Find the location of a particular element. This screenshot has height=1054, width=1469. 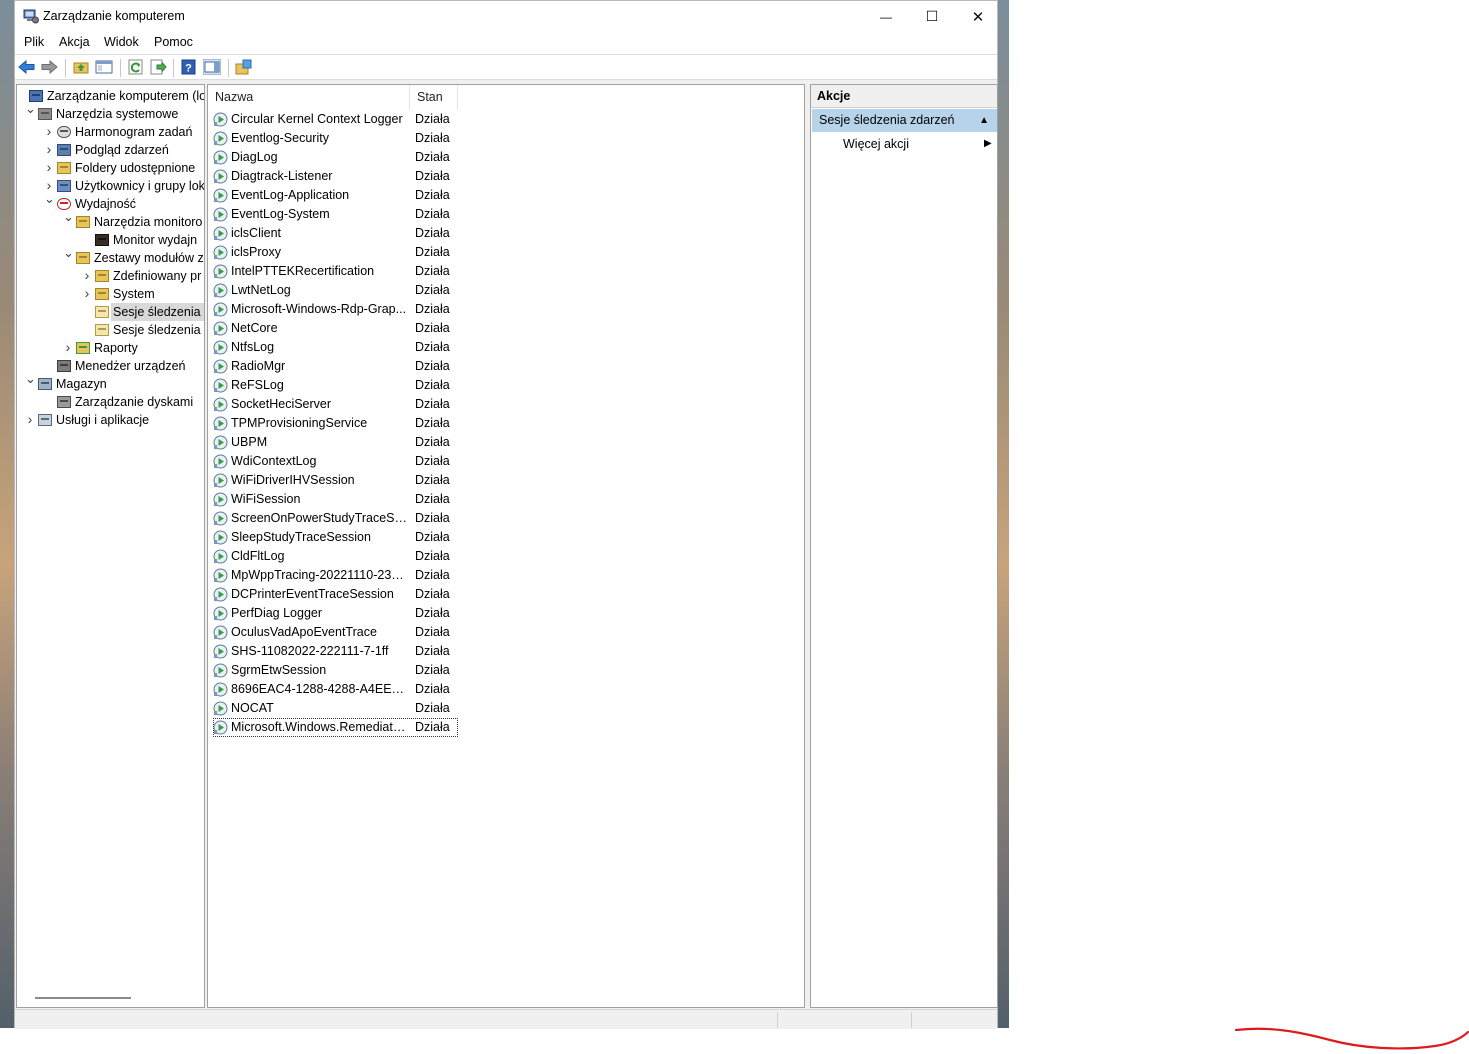

tree-item: › Raporty is located at coordinates (110, 348).